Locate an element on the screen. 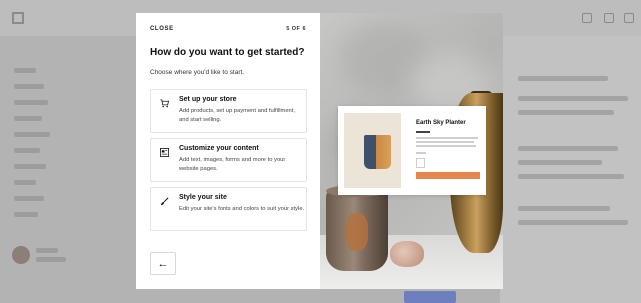 Image resolution: width=641 pixels, height=303 pixels. avatar is located at coordinates (21, 255).